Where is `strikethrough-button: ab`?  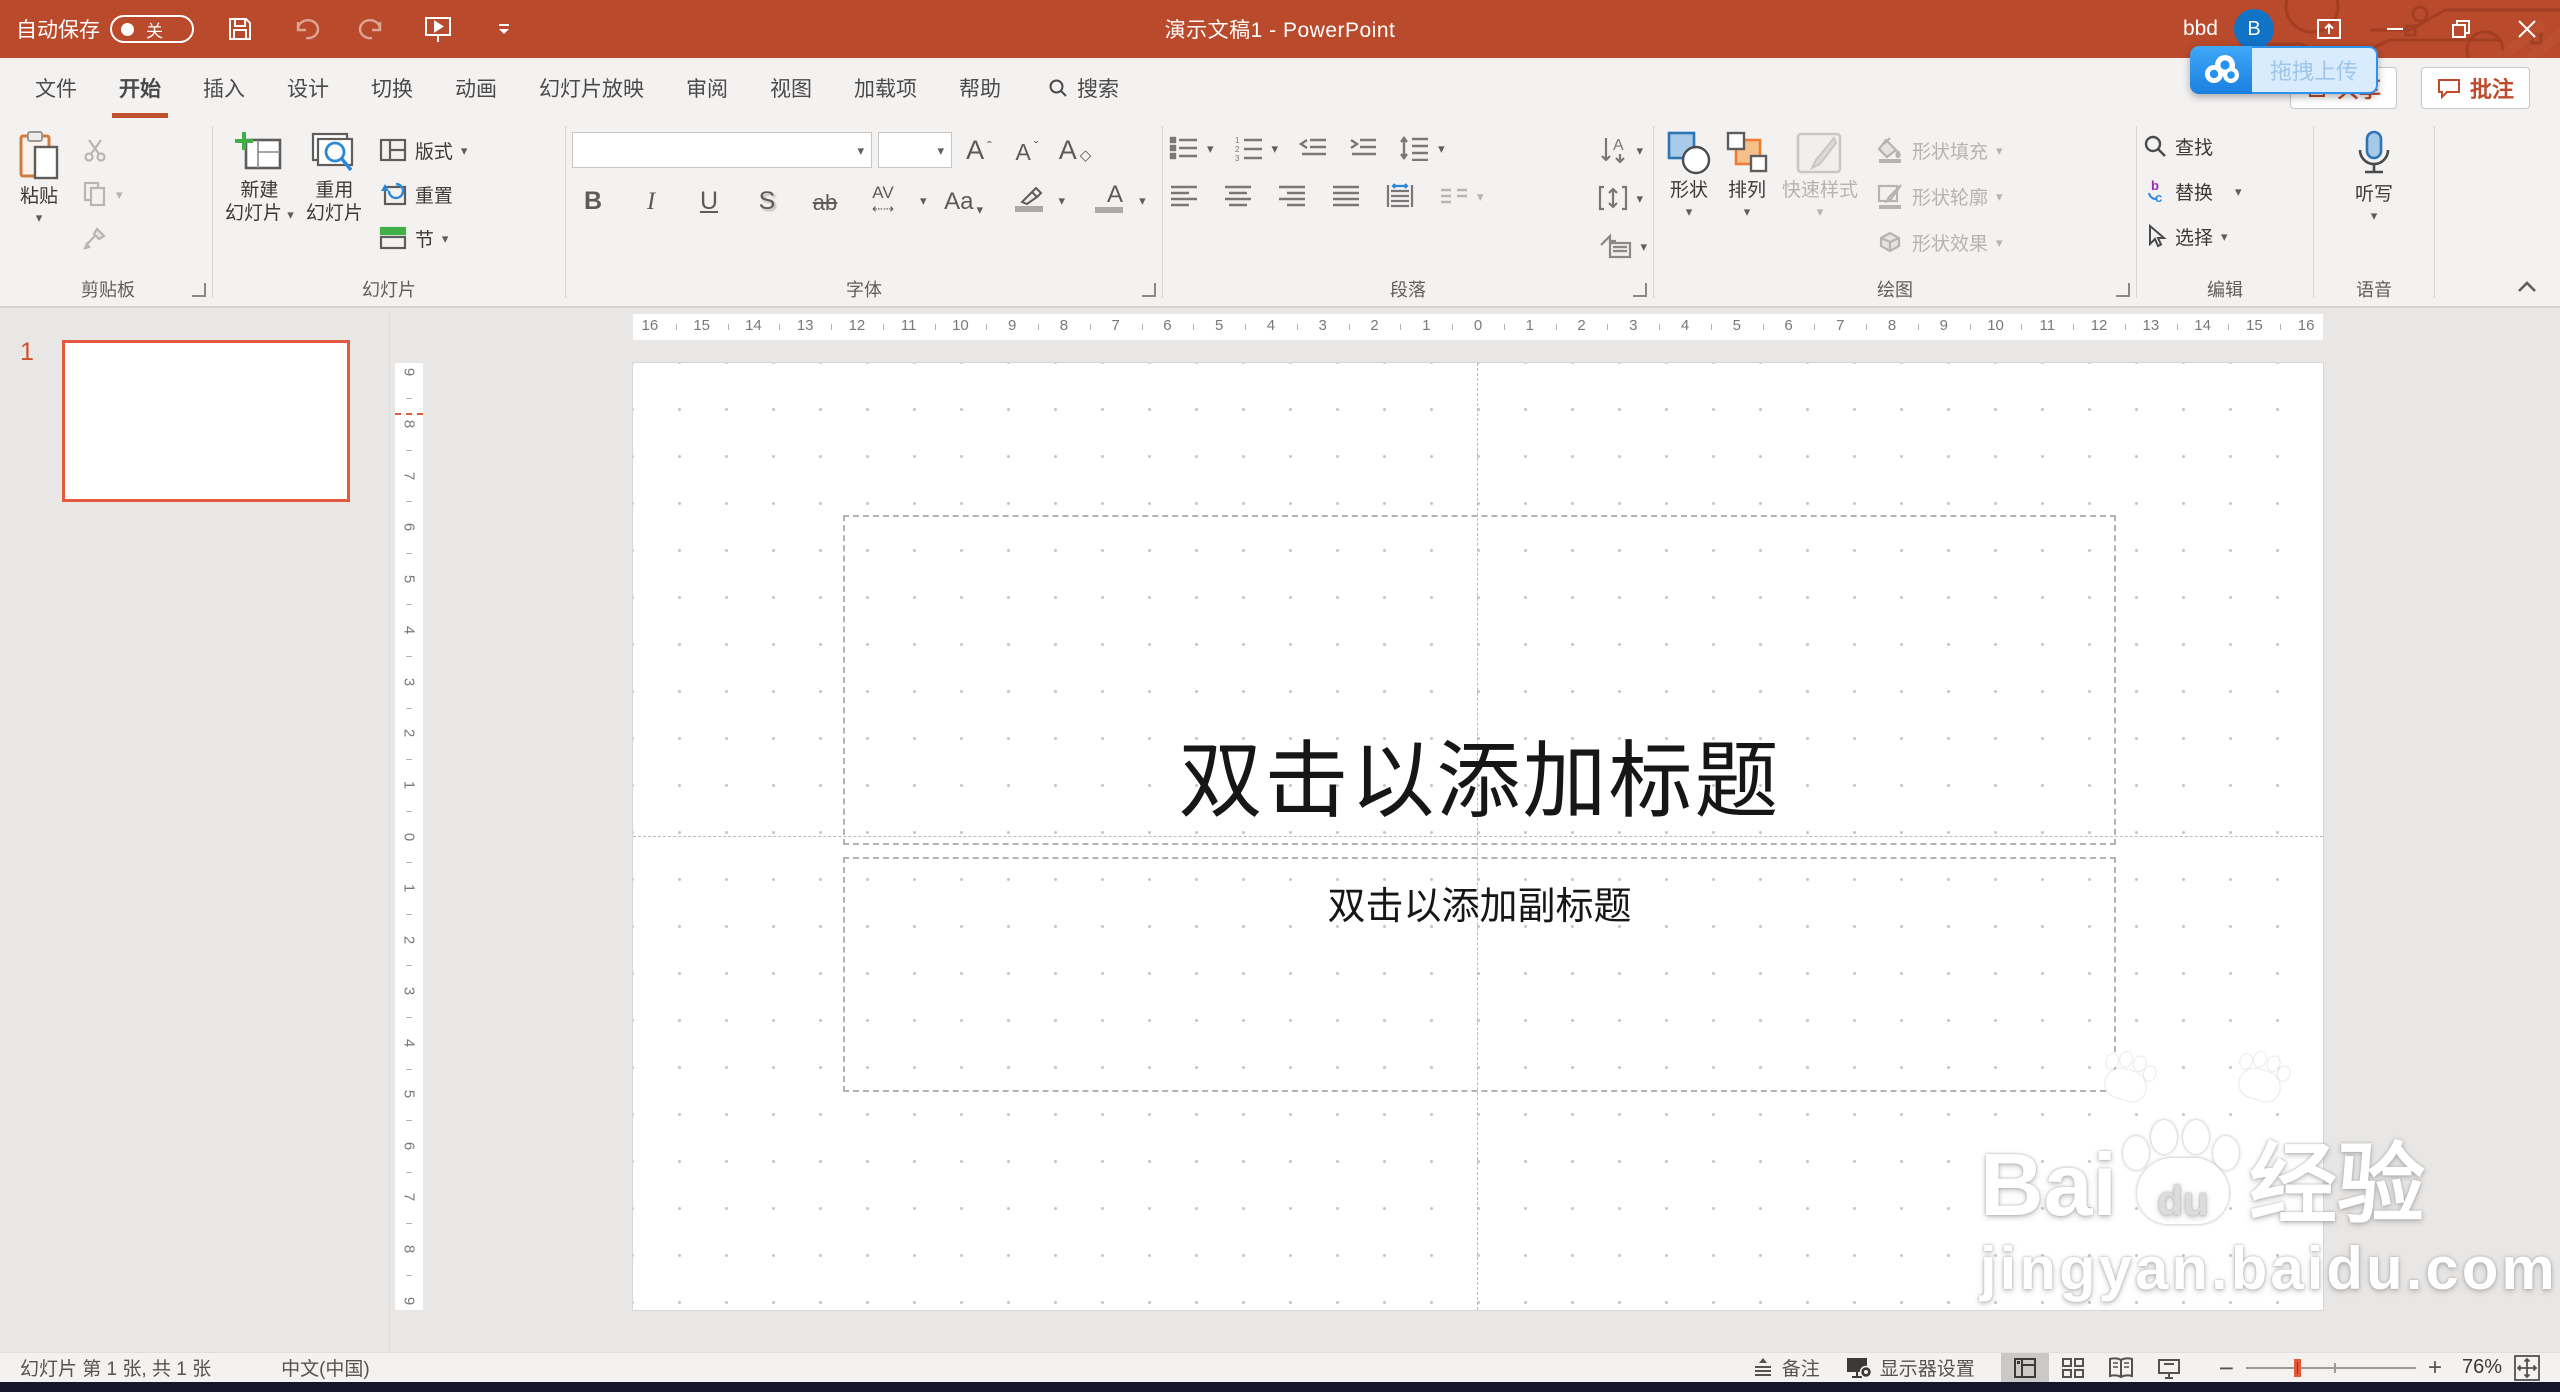 strikethrough-button: ab is located at coordinates (825, 200).